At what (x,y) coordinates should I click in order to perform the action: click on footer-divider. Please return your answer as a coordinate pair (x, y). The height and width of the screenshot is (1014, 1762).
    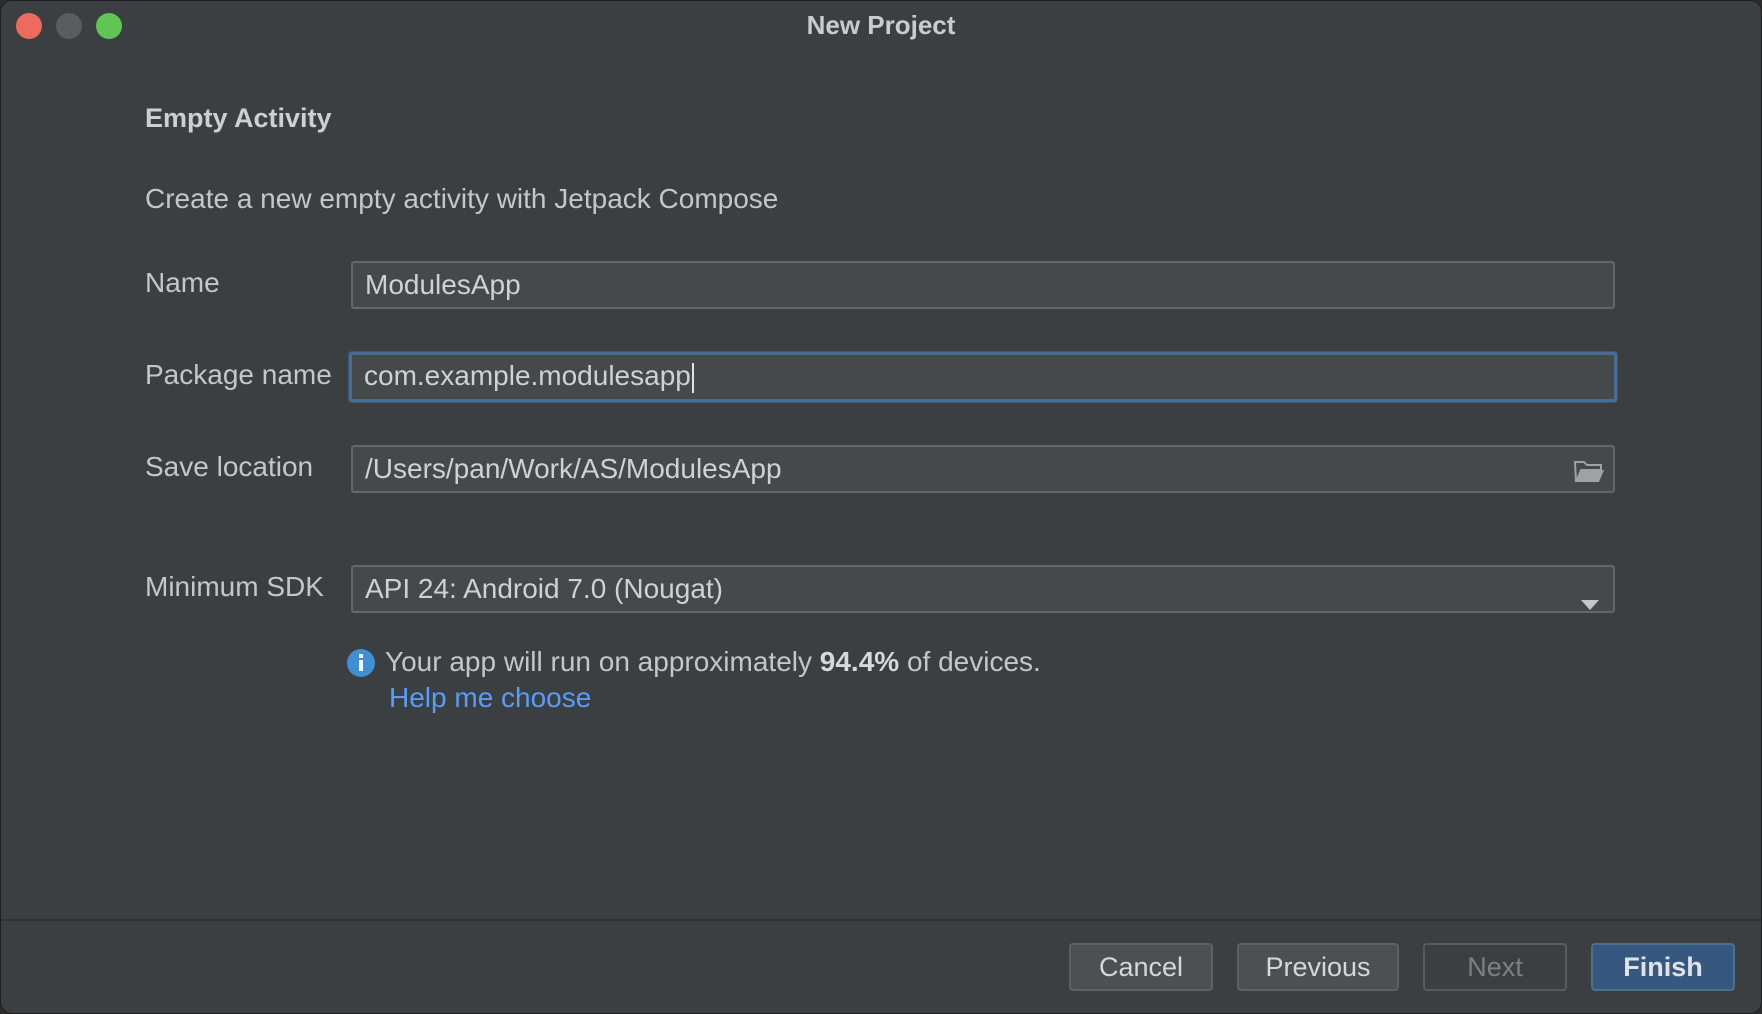
    Looking at the image, I should click on (881, 920).